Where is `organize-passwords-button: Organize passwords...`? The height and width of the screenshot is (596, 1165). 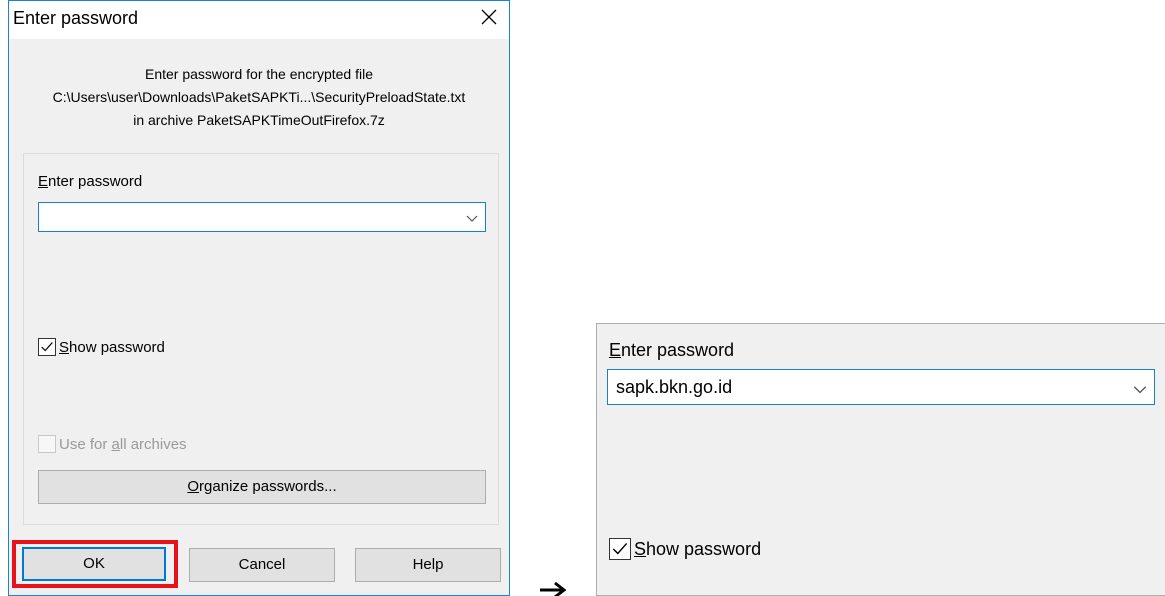 organize-passwords-button: Organize passwords... is located at coordinates (262, 487).